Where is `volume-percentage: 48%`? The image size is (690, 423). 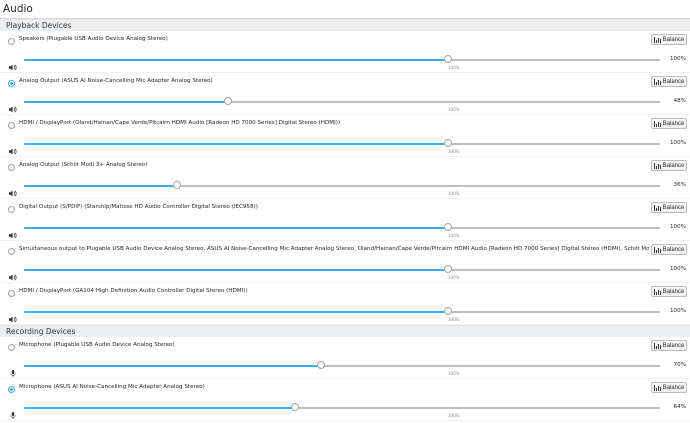 volume-percentage: 48% is located at coordinates (679, 101).